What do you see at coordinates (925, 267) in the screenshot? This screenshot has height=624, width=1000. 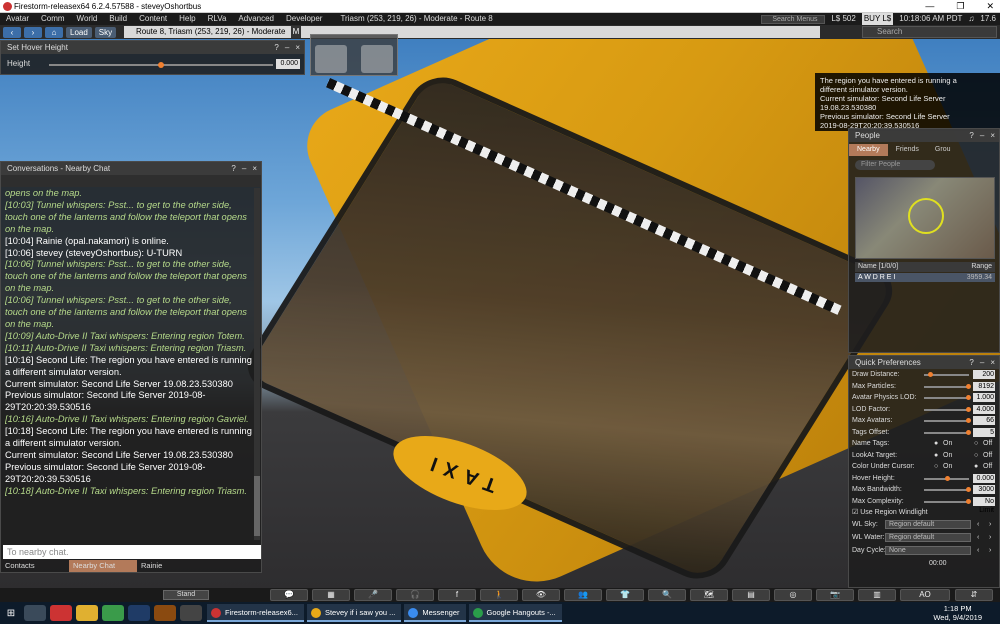 I see `people-list-header: Name [1/0/0] Range` at bounding box center [925, 267].